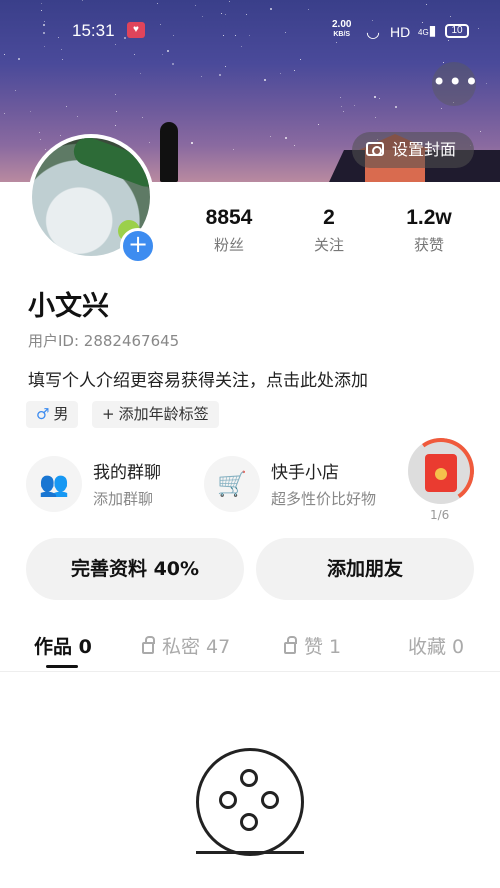 The width and height of the screenshot is (500, 888). I want to click on profile-name: 小文兴, so click(68, 306).